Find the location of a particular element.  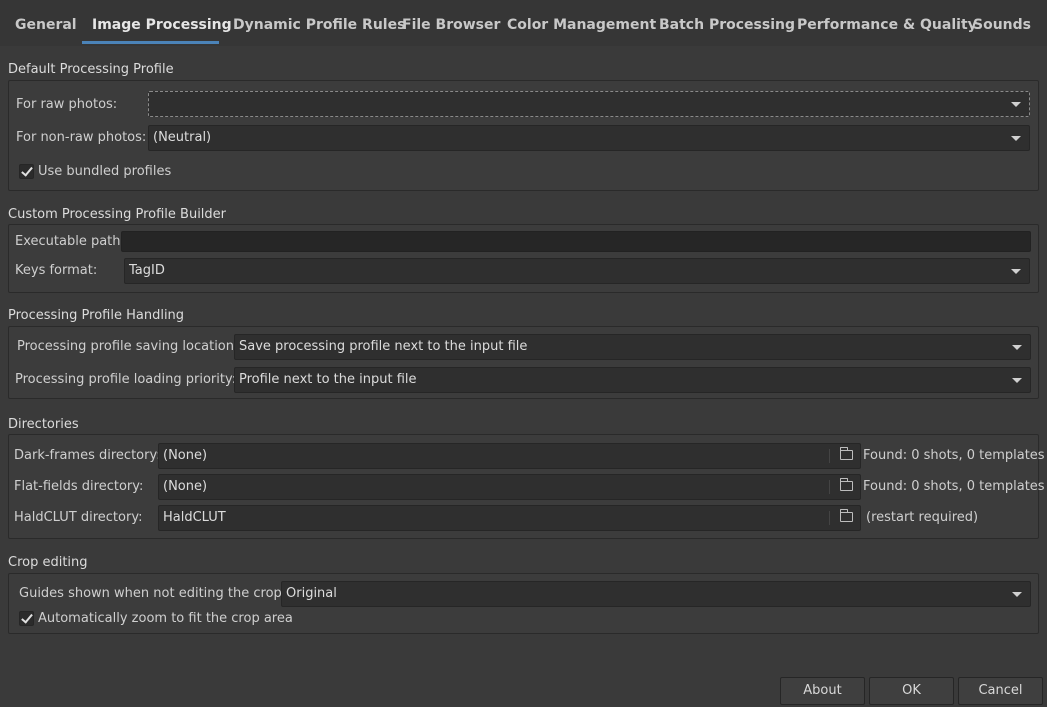

loading-priority-value: Profile next to the input file is located at coordinates (328, 379).